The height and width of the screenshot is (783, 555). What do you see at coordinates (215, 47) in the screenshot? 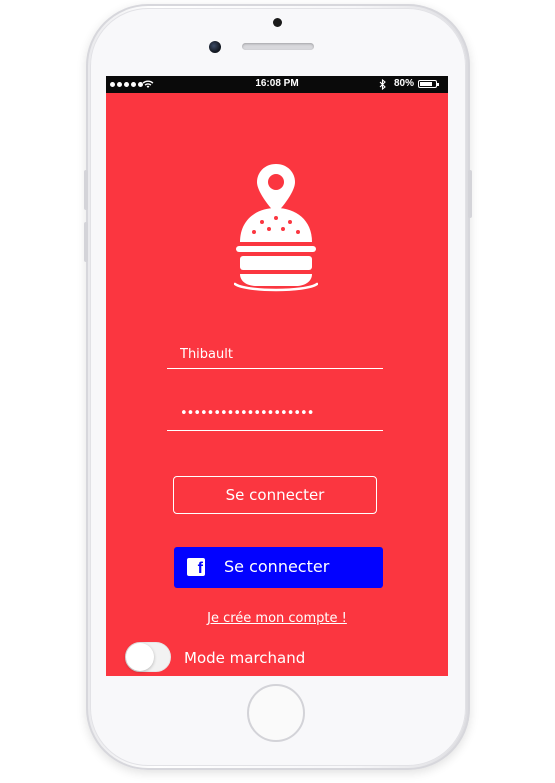
I see `front-camera` at bounding box center [215, 47].